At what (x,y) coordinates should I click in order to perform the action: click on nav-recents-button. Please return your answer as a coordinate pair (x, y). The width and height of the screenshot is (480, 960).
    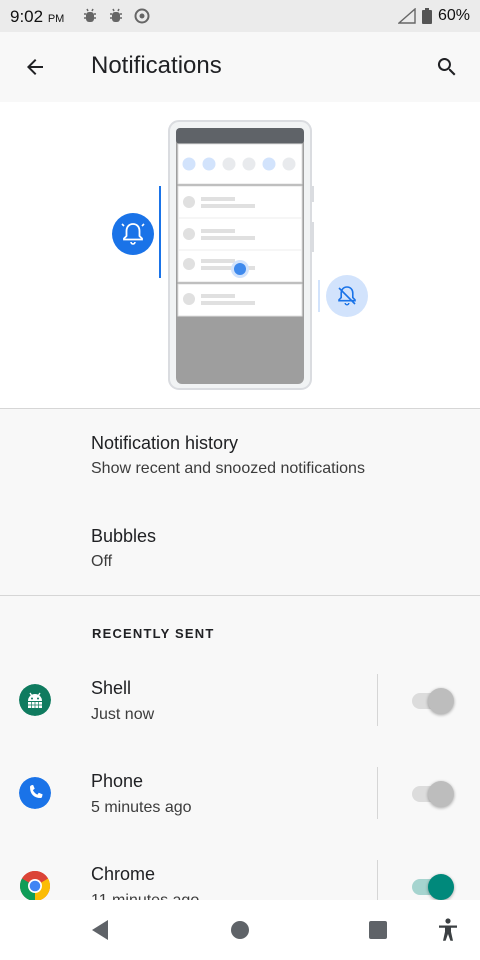
    Looking at the image, I should click on (378, 930).